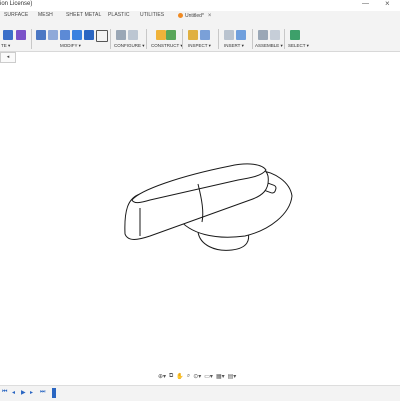  Describe the element at coordinates (31, 392) in the screenshot. I see `timeline-forward-icon: ▸` at that location.